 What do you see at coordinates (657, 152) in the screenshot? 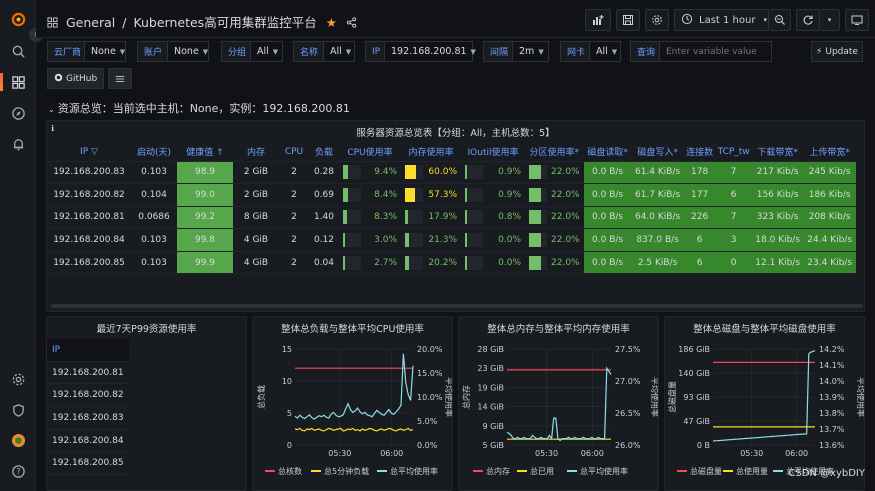
I see `column-header: 磁盘写入*` at bounding box center [657, 152].